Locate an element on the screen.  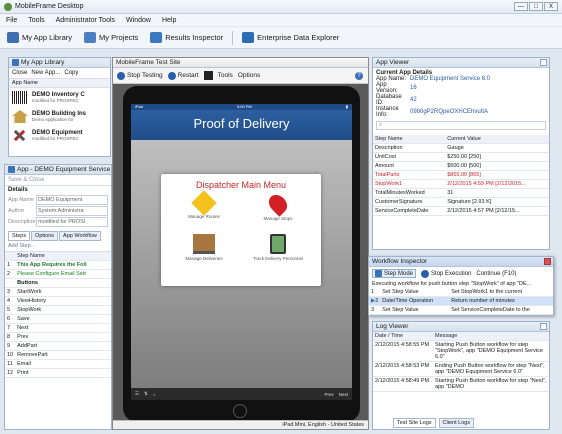
tab-client-logs: Client Logs is located at coordinates (456, 423).